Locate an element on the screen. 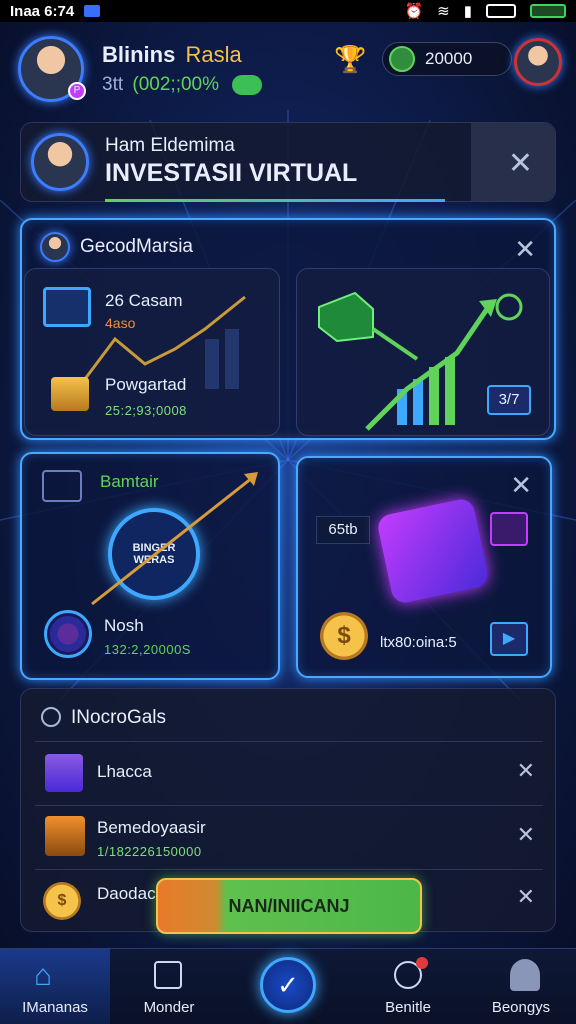 The width and height of the screenshot is (576, 1024). play-icon: ▶ is located at coordinates (509, 639).